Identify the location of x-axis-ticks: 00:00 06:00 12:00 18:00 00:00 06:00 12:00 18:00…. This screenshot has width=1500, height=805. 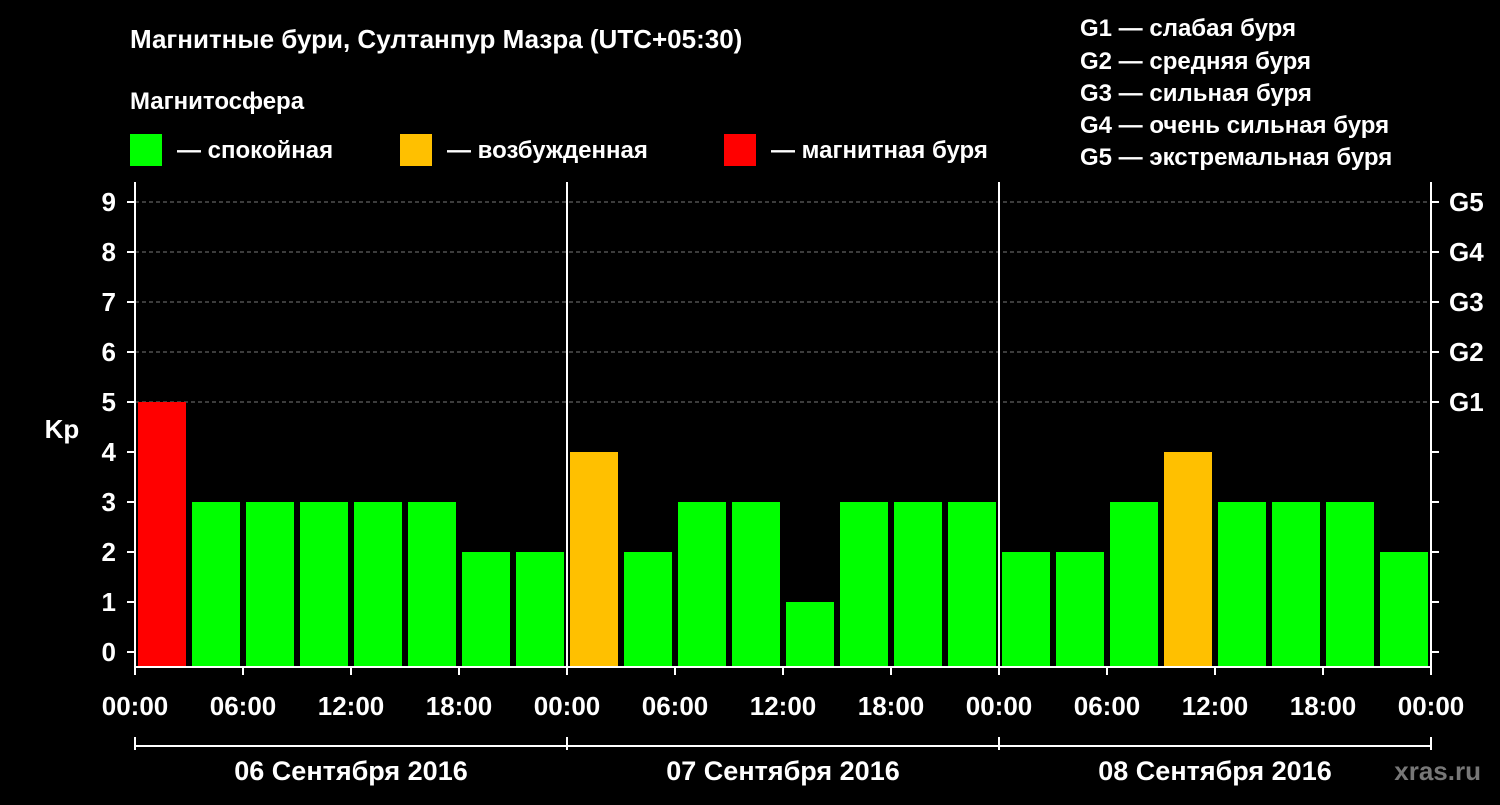
(783, 694).